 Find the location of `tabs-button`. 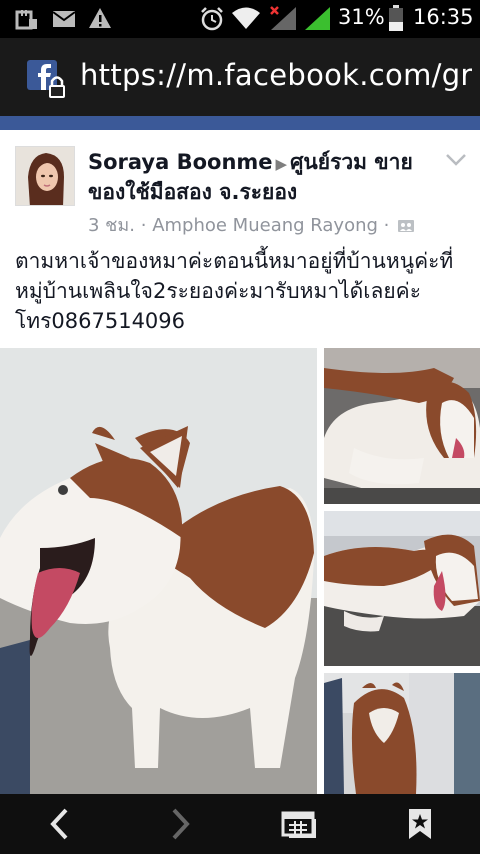

tabs-button is located at coordinates (300, 824).